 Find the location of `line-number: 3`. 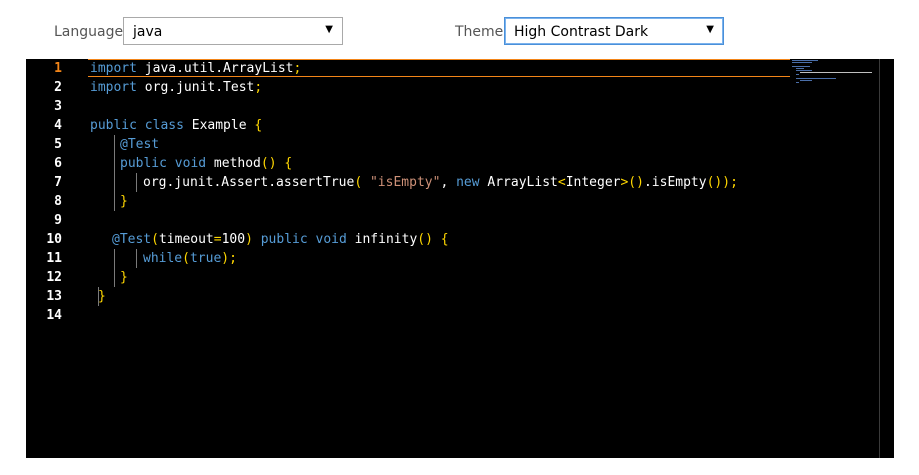

line-number: 3 is located at coordinates (58, 106).